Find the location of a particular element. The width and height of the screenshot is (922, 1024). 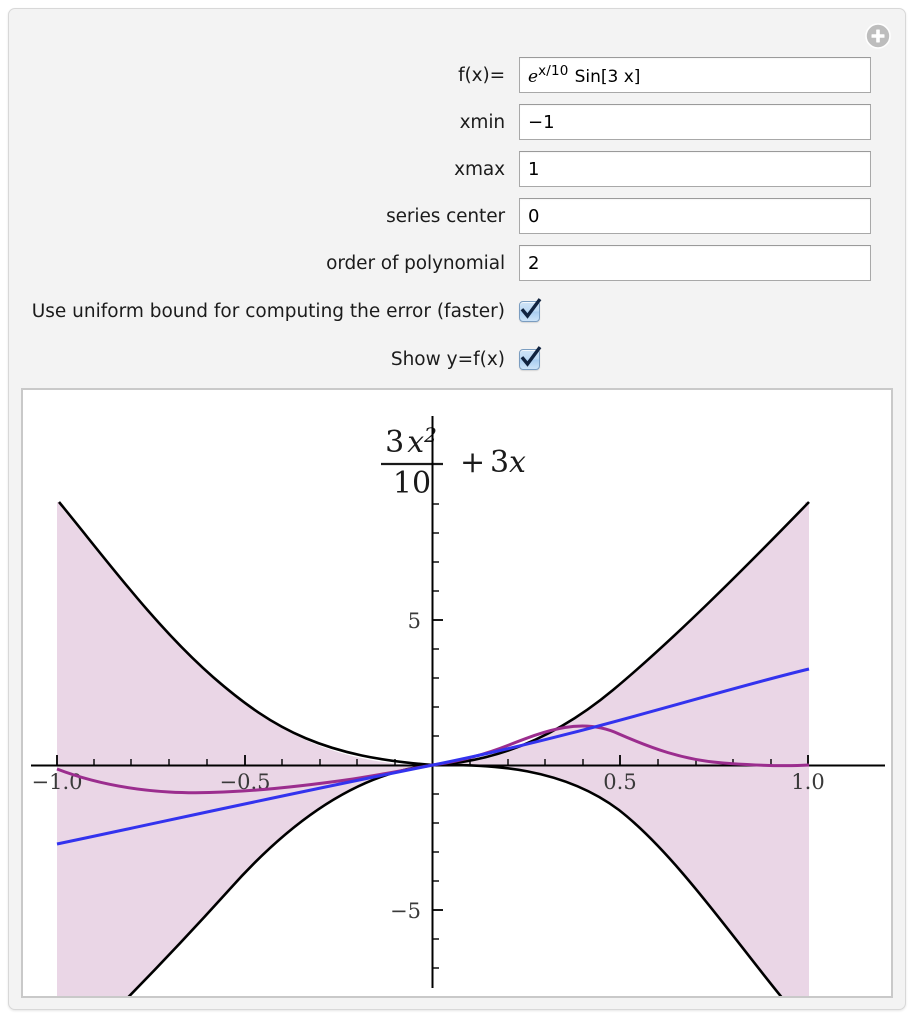

control-row-xmax: xmax 1 is located at coordinates (448, 169).